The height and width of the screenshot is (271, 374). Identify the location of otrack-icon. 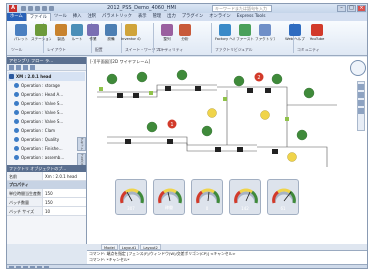
(46, 267).